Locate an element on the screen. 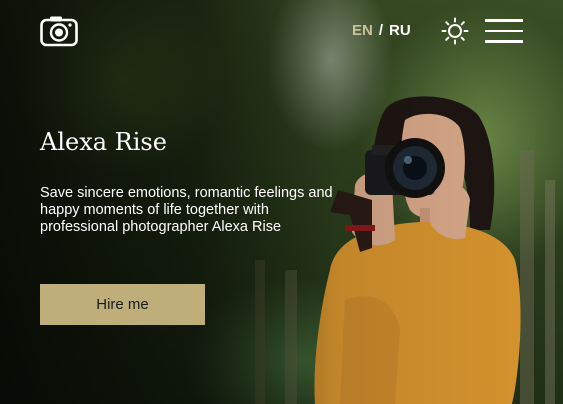  language-switcher: EN / RU is located at coordinates (381, 30).